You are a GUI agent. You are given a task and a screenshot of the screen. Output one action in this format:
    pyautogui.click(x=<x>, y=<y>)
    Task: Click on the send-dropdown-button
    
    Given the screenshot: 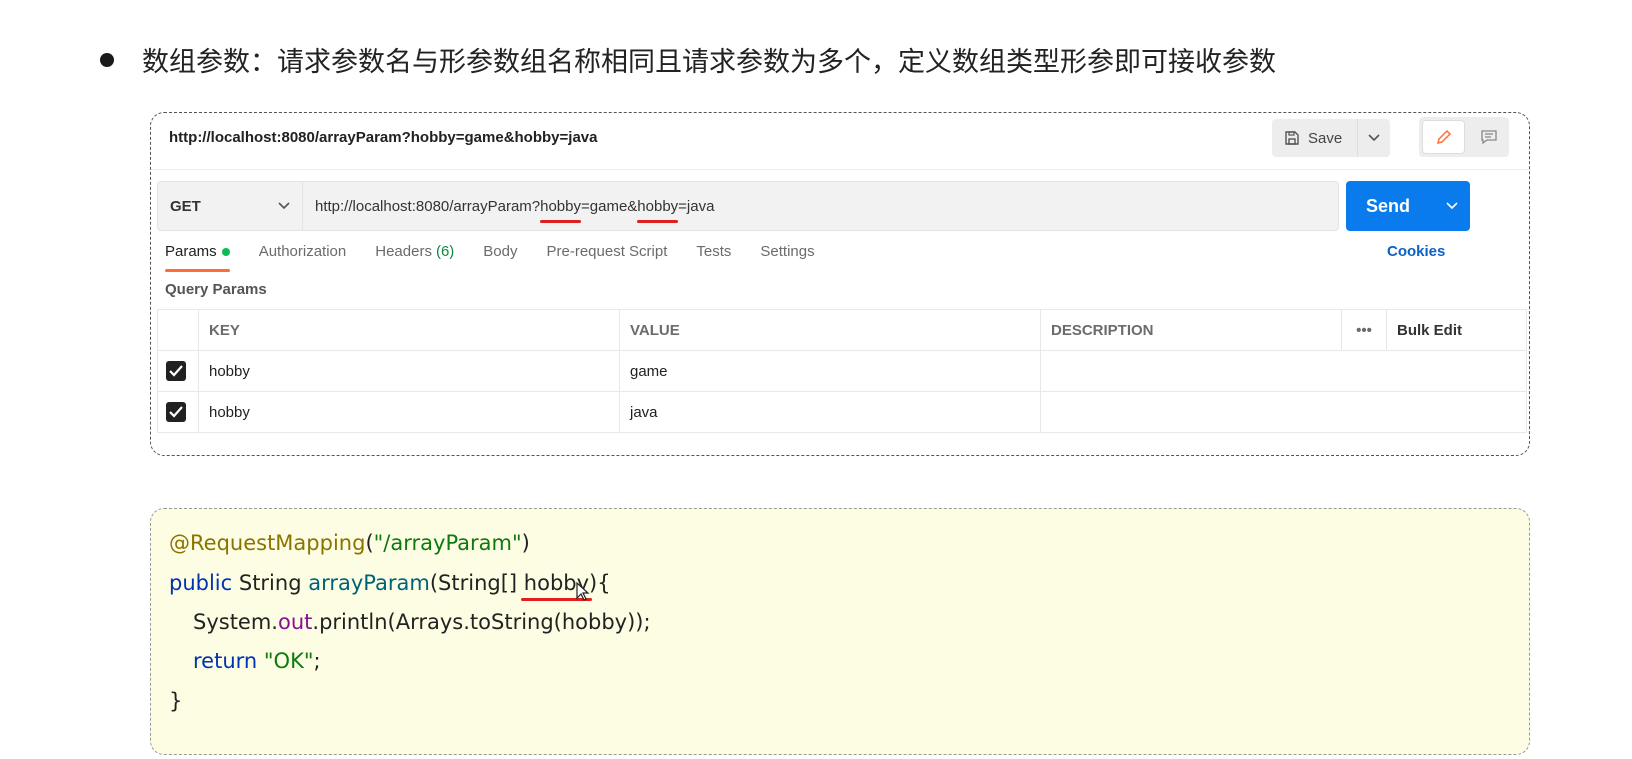 What is the action you would take?
    pyautogui.click(x=1452, y=206)
    